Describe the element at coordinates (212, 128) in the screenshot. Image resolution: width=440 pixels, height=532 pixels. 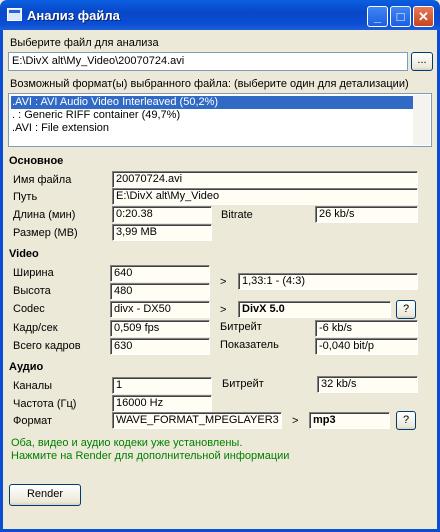
I see `format-item-extension: .AVI : File extension` at that location.